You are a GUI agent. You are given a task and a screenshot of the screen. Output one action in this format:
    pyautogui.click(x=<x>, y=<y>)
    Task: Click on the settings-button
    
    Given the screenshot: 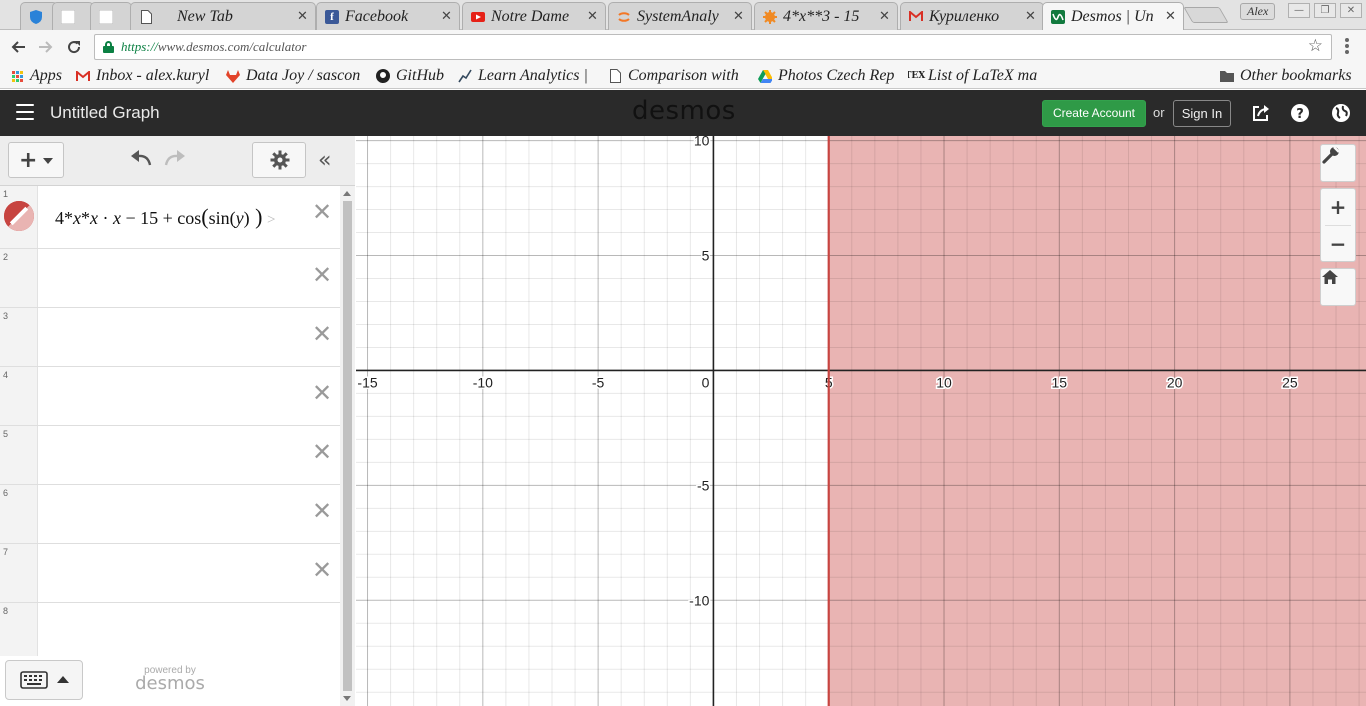 What is the action you would take?
    pyautogui.click(x=279, y=160)
    